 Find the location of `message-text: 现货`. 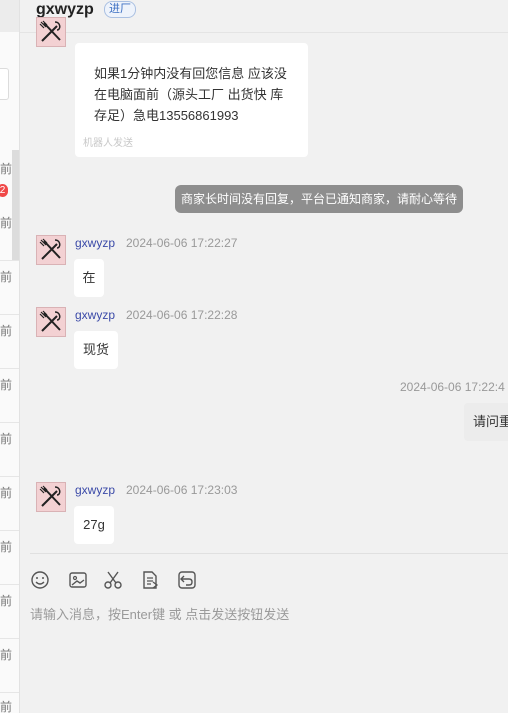

message-text: 现货 is located at coordinates (95, 349).